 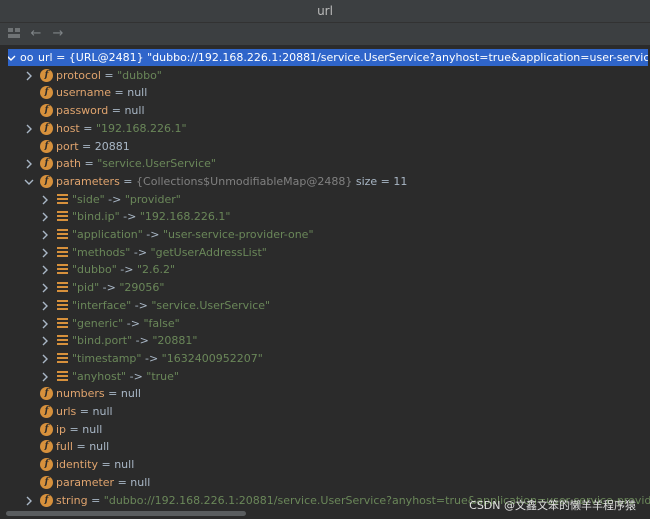 What do you see at coordinates (88, 199) in the screenshot?
I see `map-key: "side"` at bounding box center [88, 199].